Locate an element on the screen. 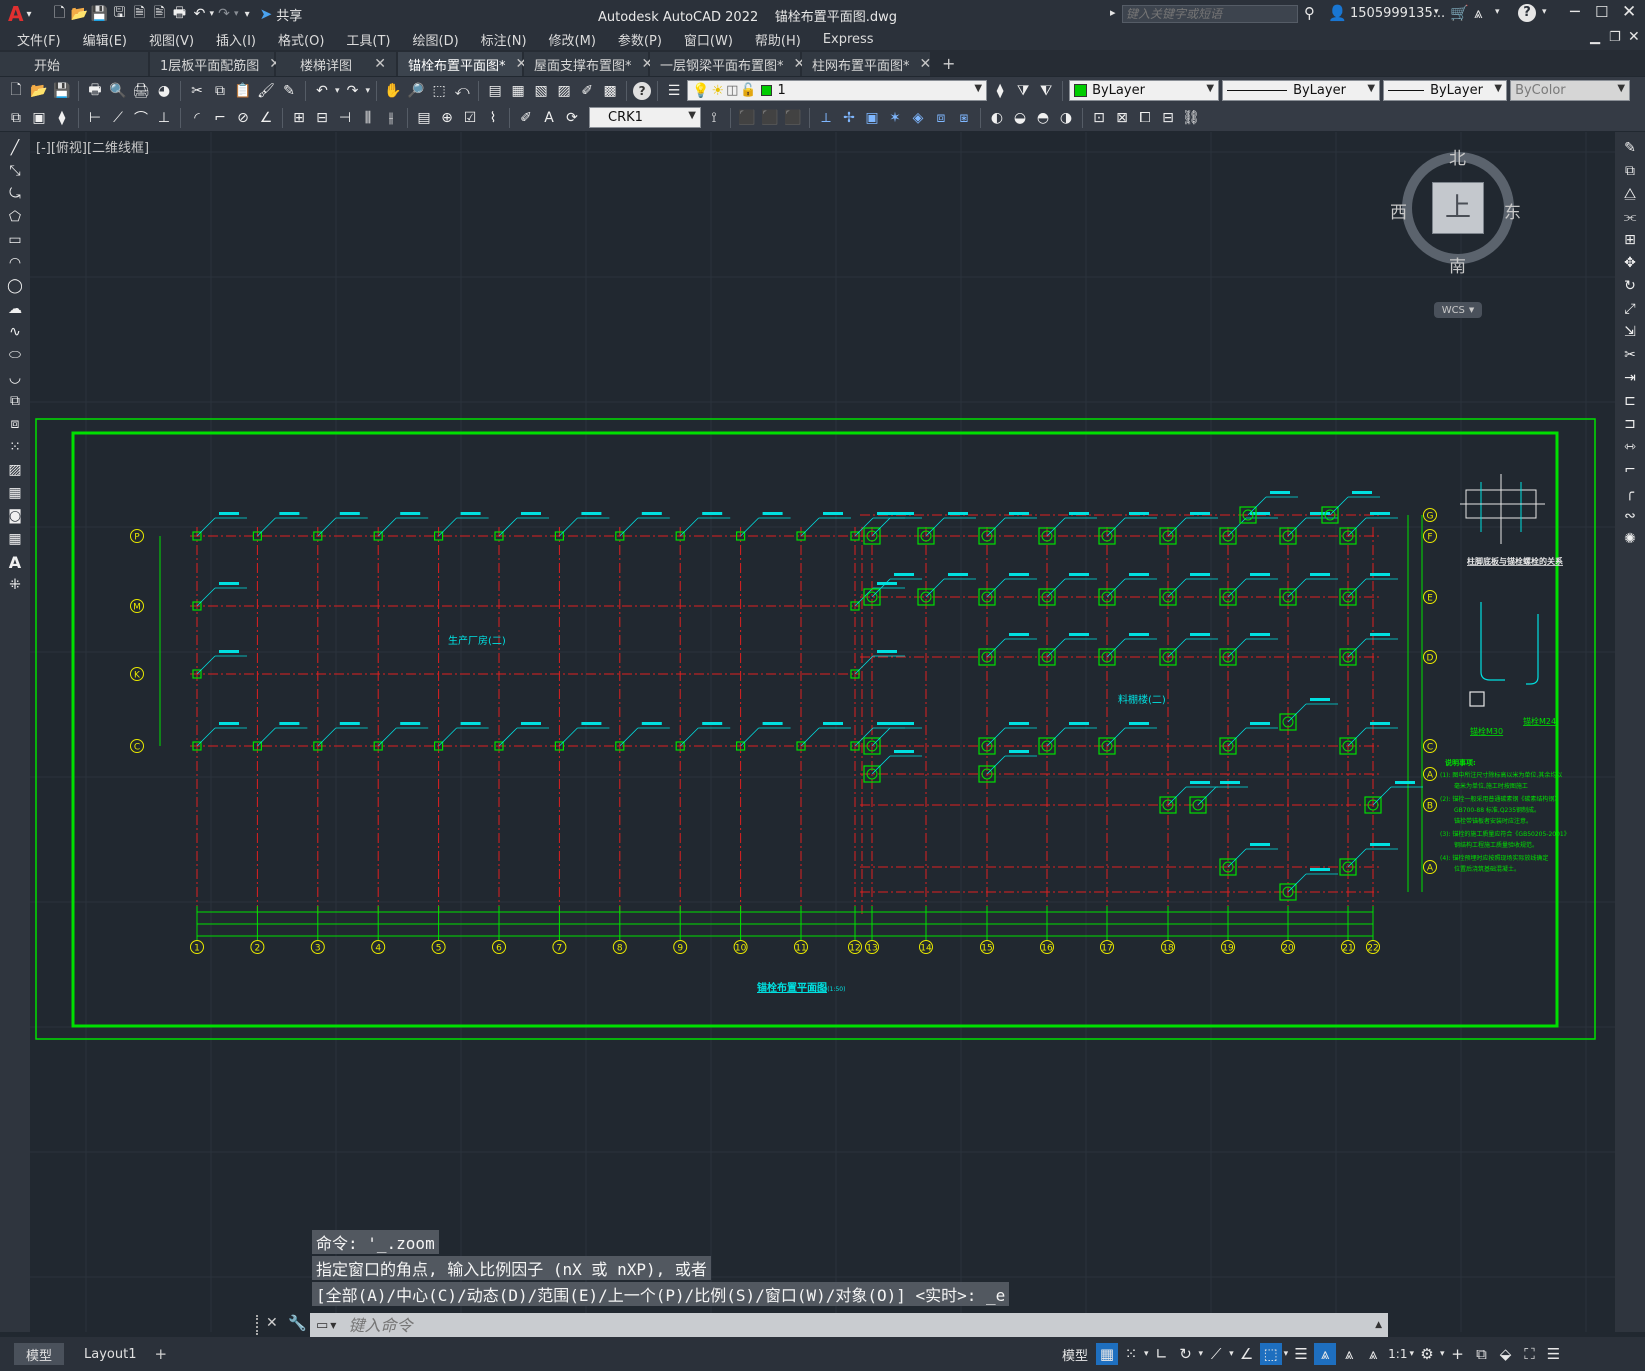 Image resolution: width=1645 pixels, height=1371 pixels. line-icon: ╱ is located at coordinates (15, 148).